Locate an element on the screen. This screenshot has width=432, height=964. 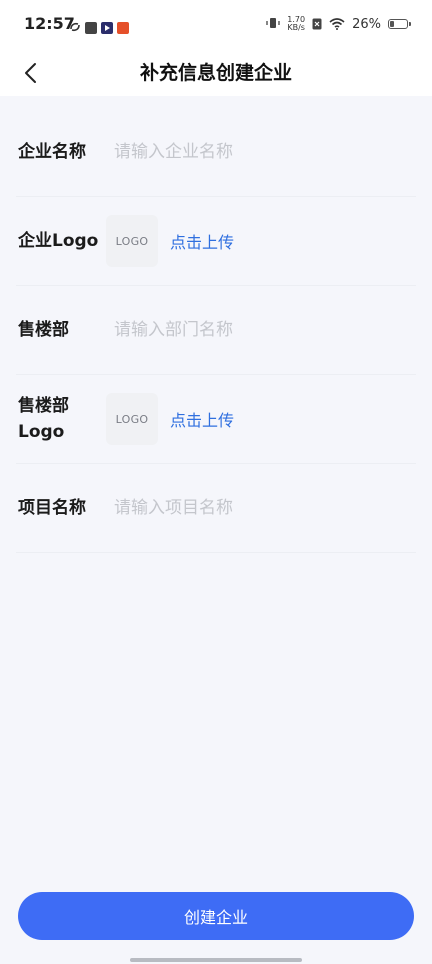
status-indicators: 1.70 KB/s 26% is located at coordinates (338, 24).